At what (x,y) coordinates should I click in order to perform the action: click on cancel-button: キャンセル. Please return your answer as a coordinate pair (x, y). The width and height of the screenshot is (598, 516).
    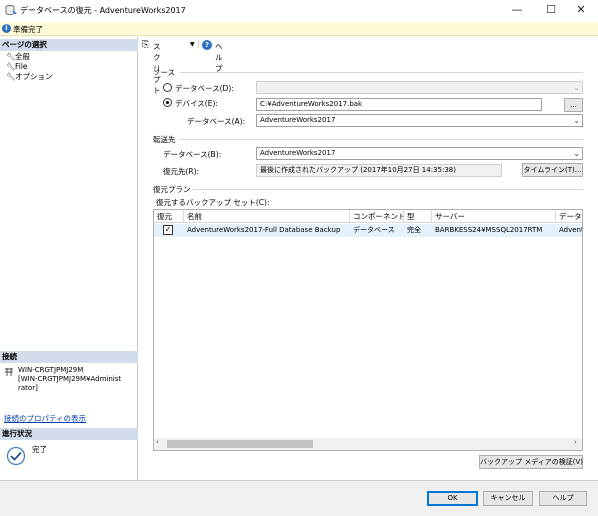
    Looking at the image, I should click on (508, 498).